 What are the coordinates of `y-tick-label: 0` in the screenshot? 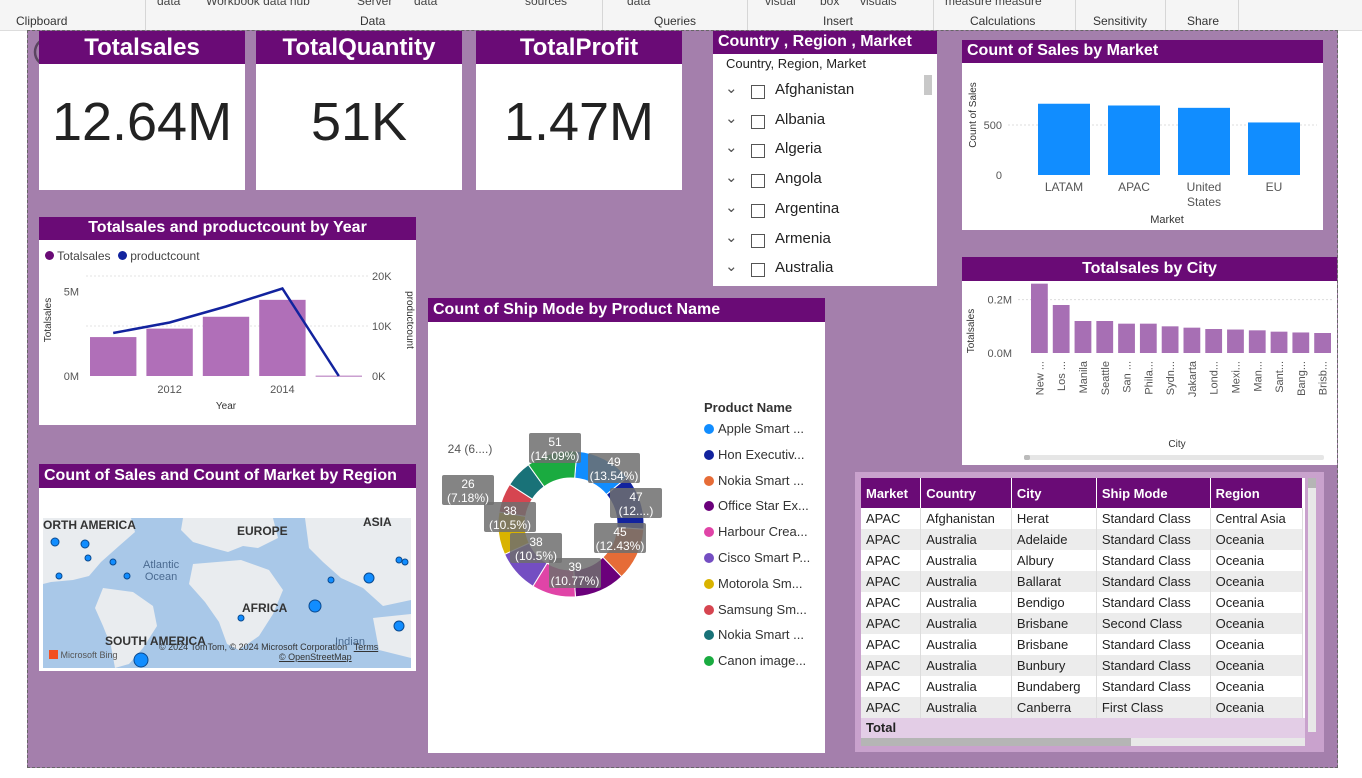 It's located at (999, 176).